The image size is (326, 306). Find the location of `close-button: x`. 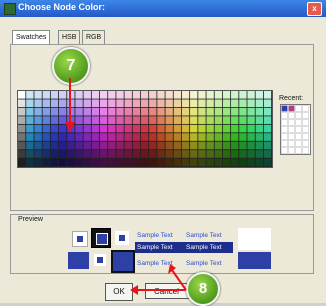

close-button: x is located at coordinates (314, 9).